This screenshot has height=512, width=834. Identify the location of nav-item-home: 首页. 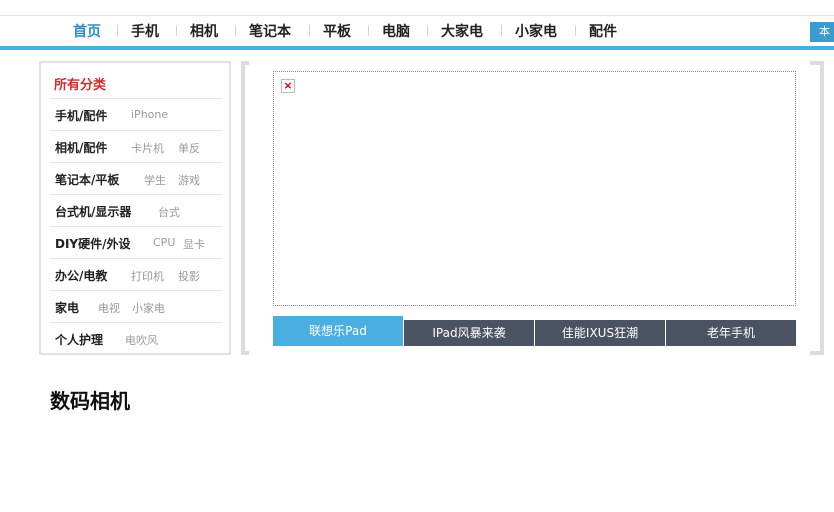
(87, 31).